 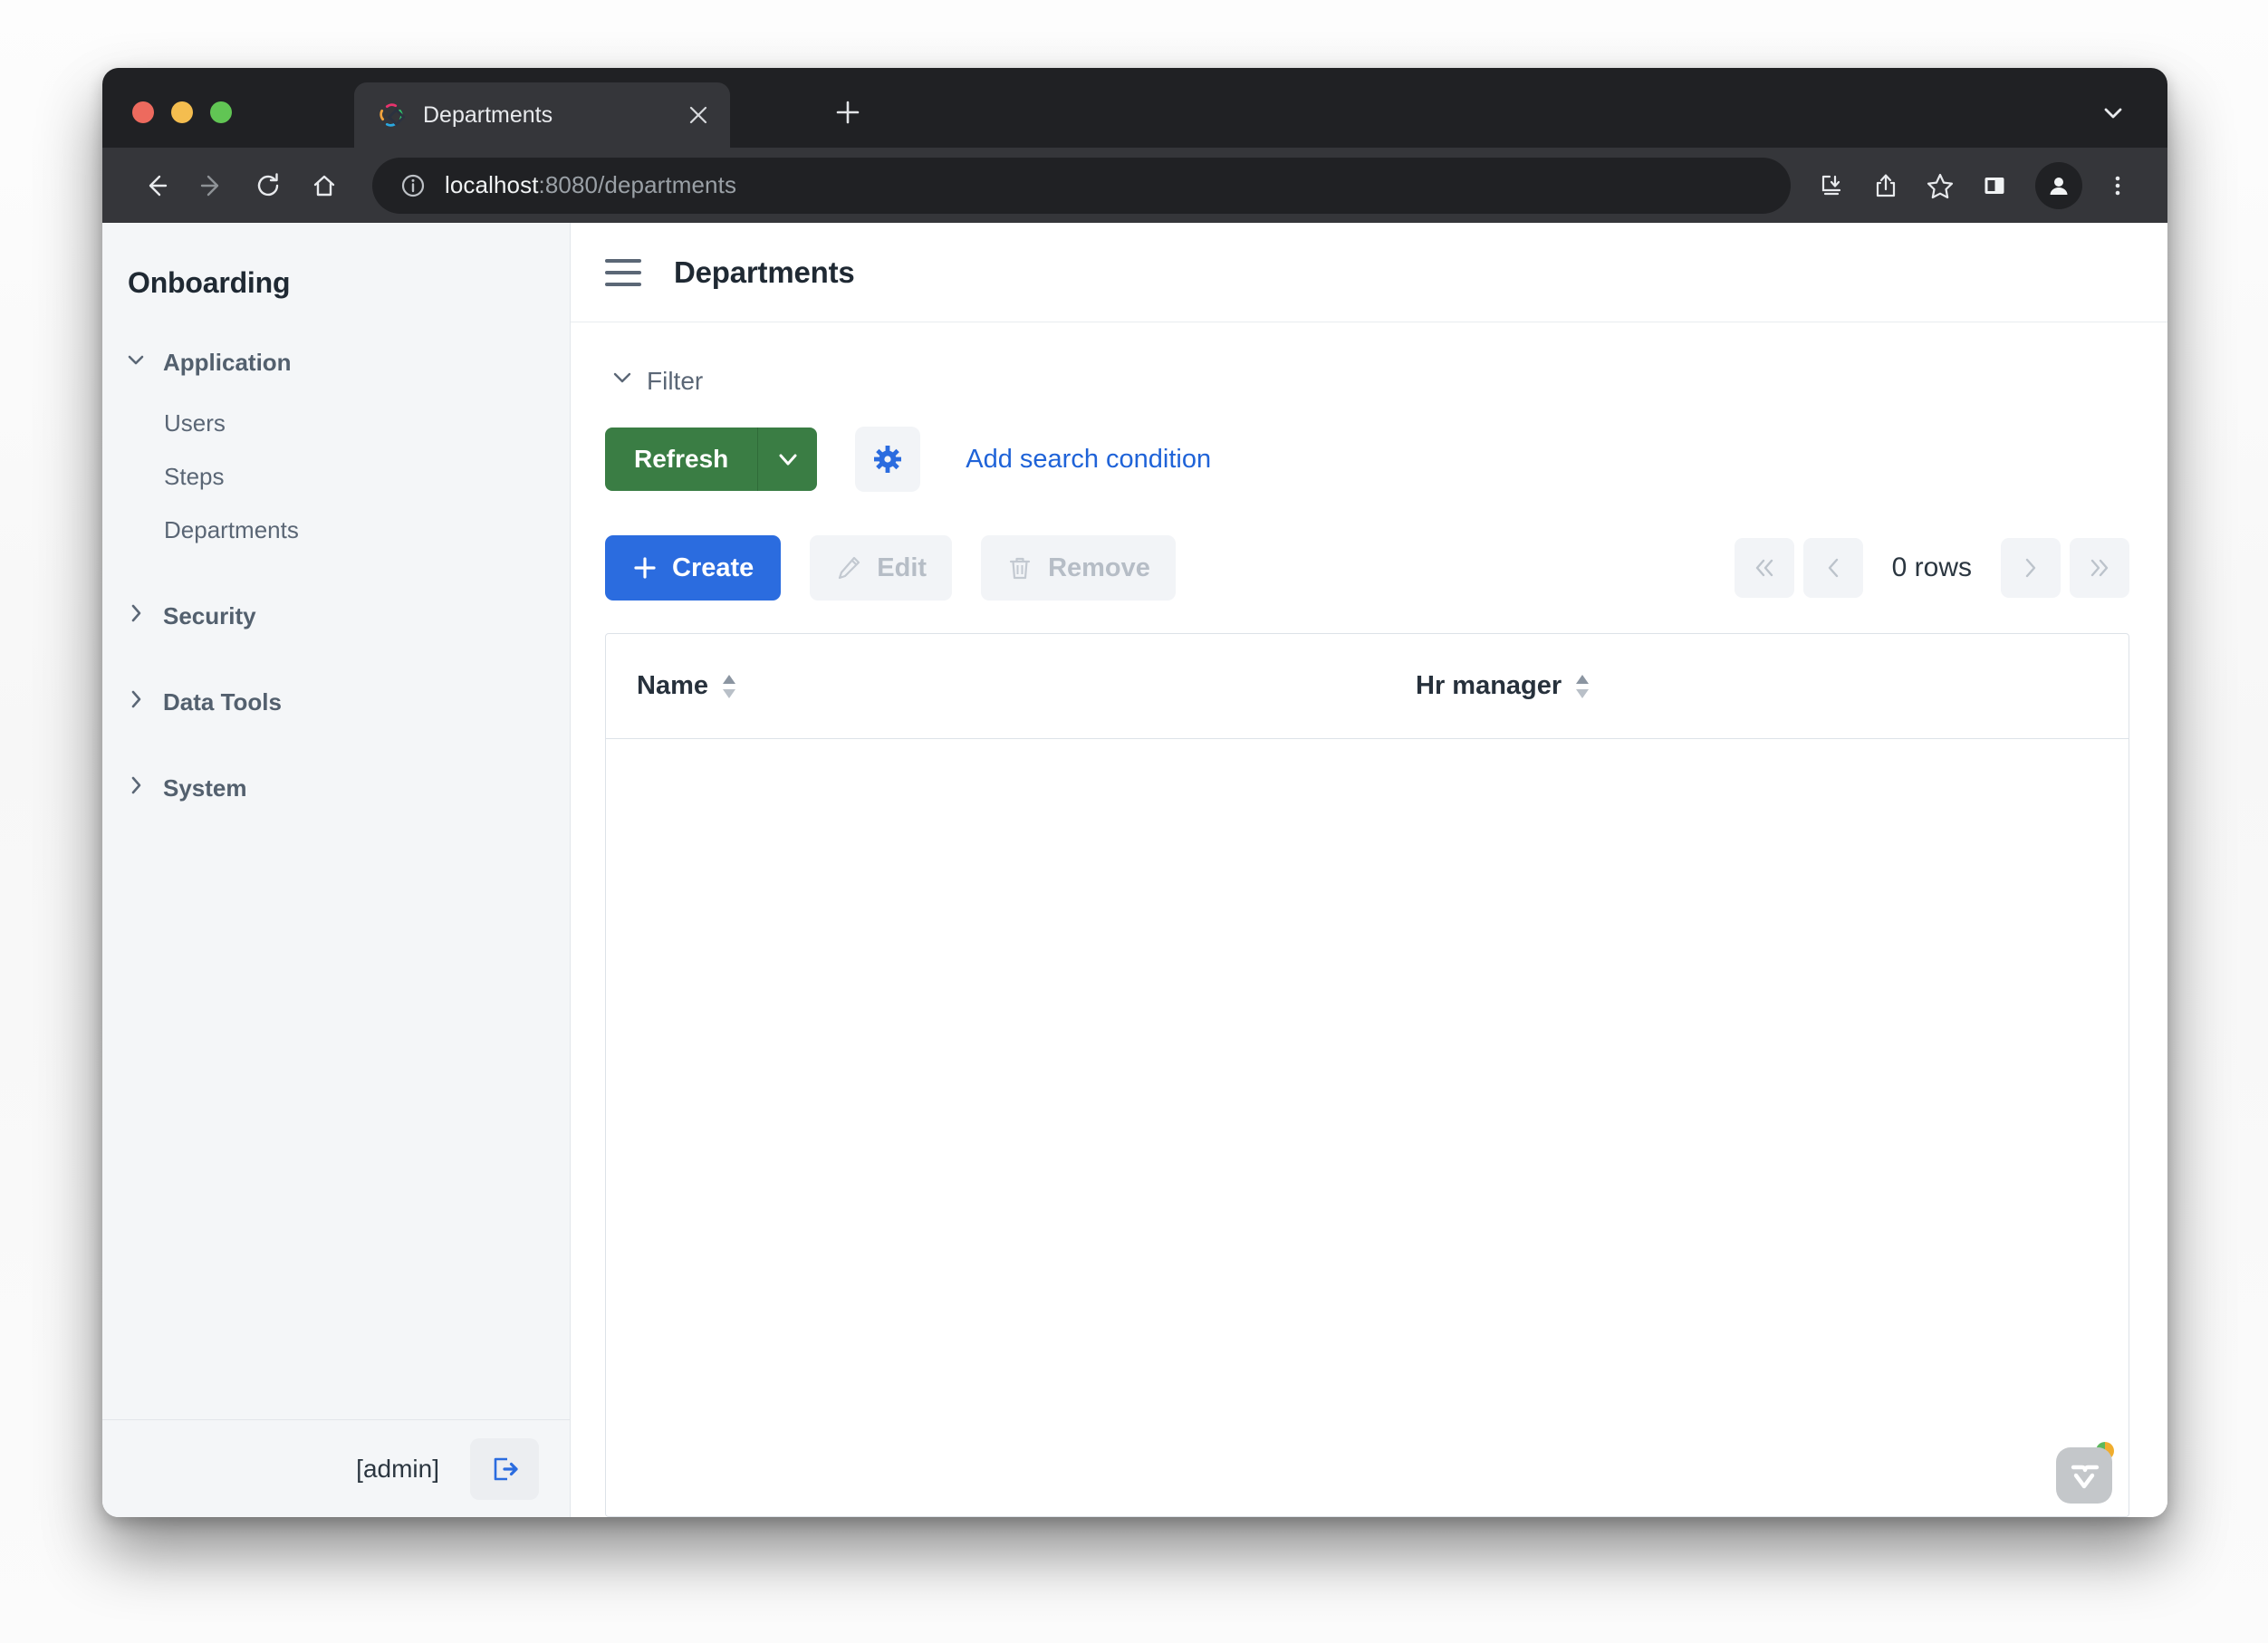 I want to click on trash-icon, so click(x=1020, y=568).